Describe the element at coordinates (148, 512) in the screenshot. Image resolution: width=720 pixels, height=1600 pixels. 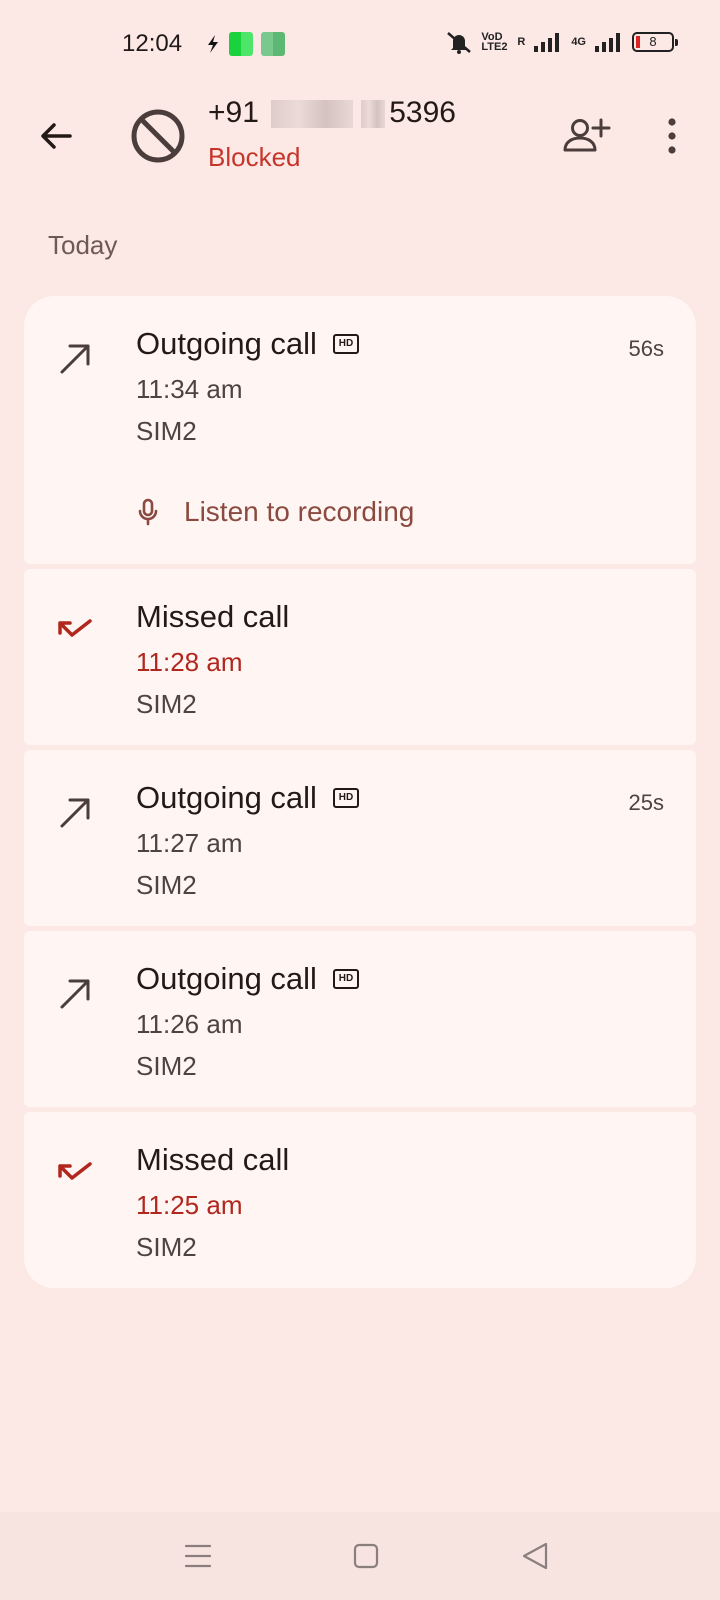
I see `microphone-icon` at that location.